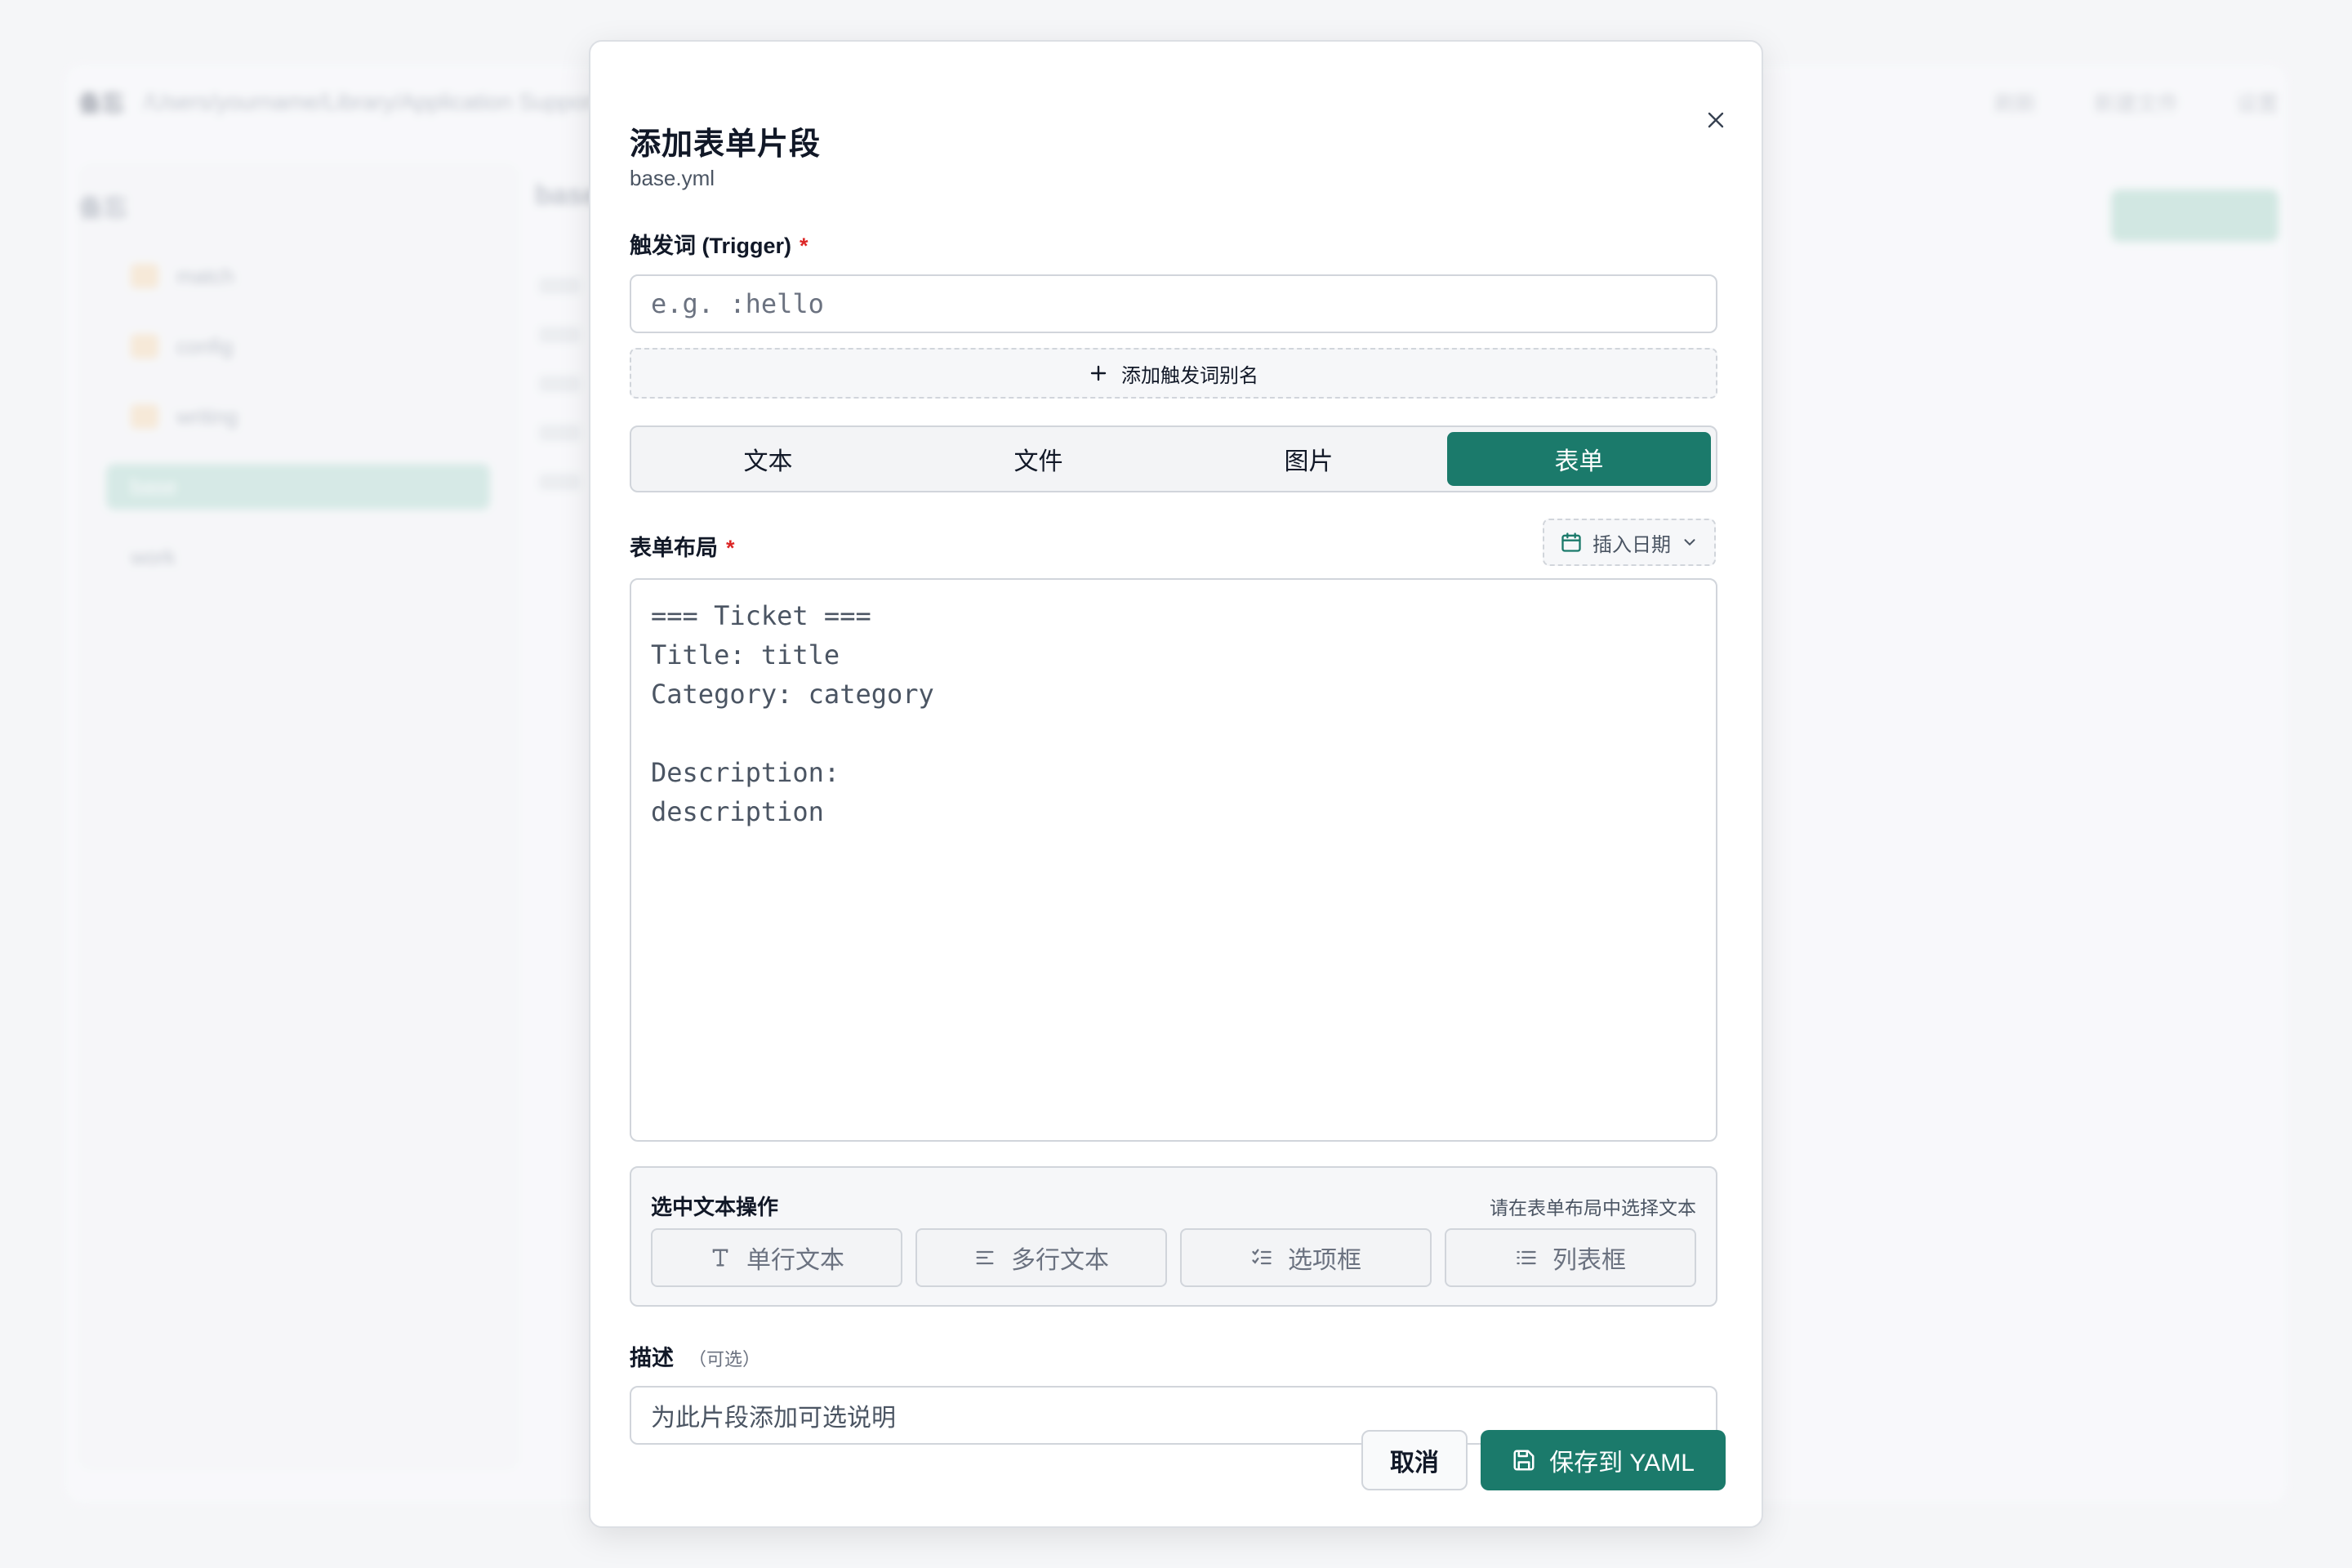  What do you see at coordinates (720, 1258) in the screenshot?
I see `text-type-icon` at bounding box center [720, 1258].